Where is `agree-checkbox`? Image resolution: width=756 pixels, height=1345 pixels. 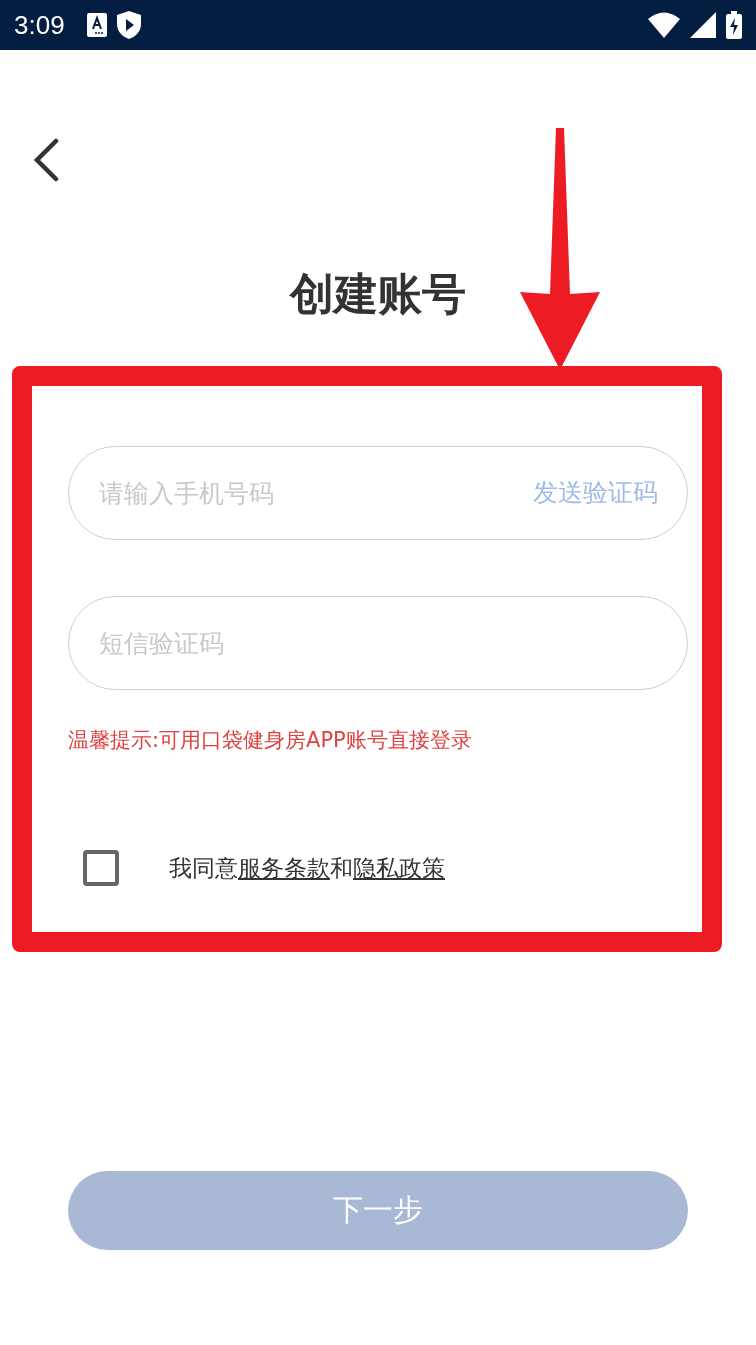 agree-checkbox is located at coordinates (101, 868).